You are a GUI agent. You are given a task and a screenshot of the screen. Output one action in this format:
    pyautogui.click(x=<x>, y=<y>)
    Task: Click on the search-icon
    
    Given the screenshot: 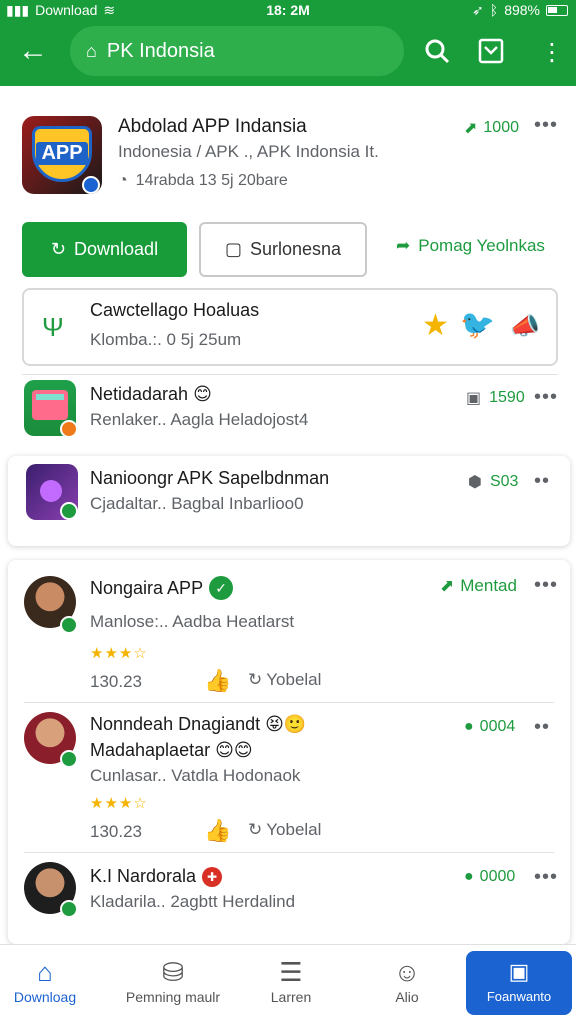 What is the action you would take?
    pyautogui.click(x=437, y=54)
    